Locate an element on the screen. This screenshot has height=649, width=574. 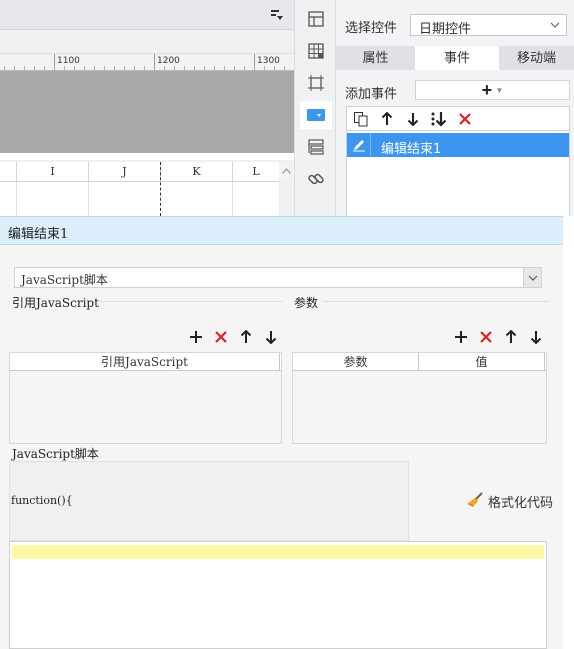
event-toolbar is located at coordinates (458, 119).